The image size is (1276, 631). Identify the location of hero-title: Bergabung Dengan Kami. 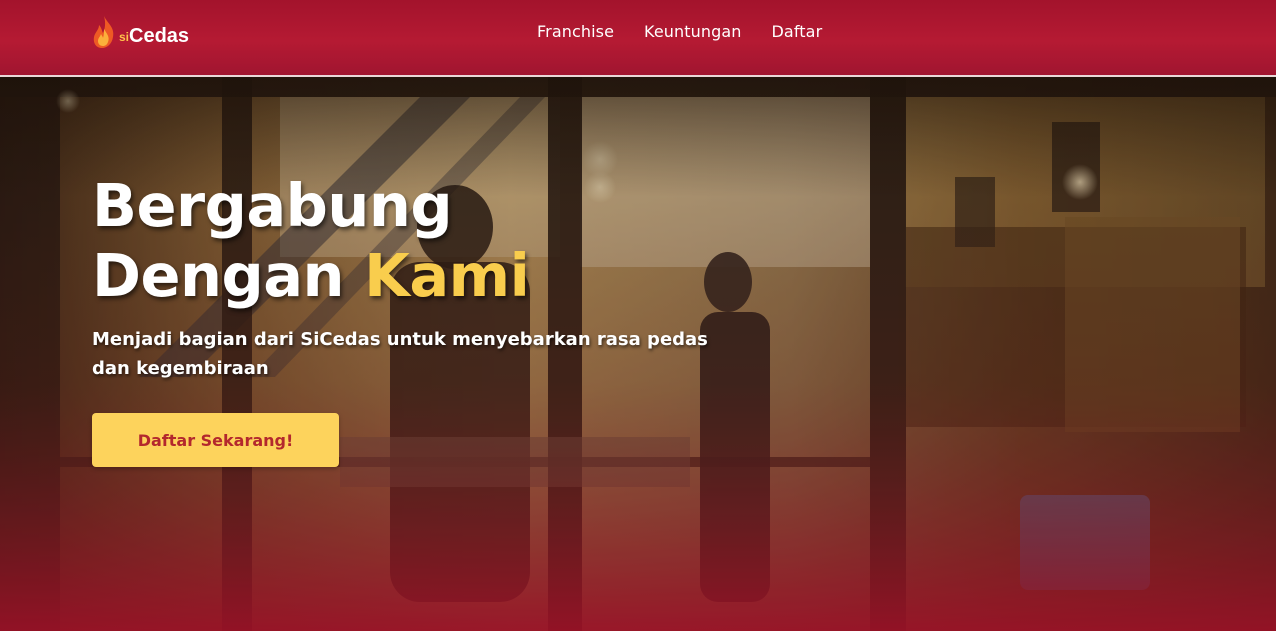
(402, 241).